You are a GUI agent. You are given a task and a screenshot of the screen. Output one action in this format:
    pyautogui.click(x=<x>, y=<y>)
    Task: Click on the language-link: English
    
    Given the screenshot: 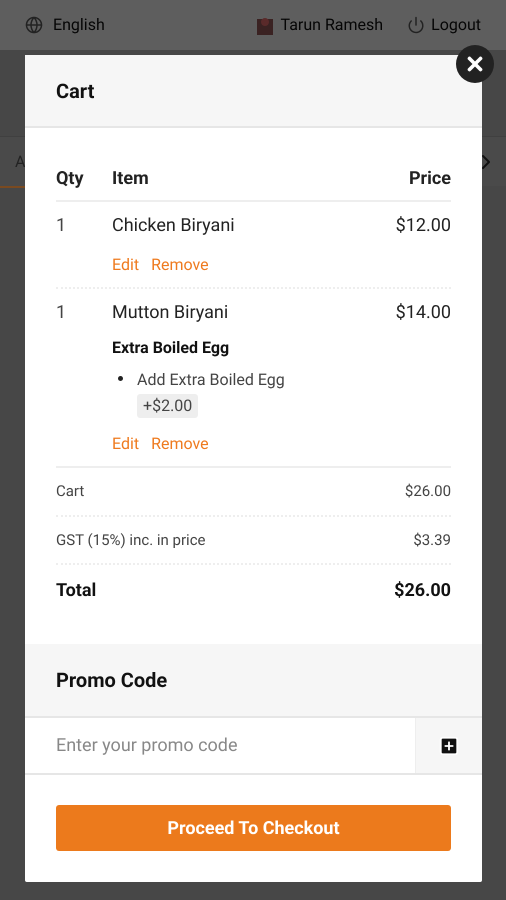 What is the action you would take?
    pyautogui.click(x=79, y=25)
    